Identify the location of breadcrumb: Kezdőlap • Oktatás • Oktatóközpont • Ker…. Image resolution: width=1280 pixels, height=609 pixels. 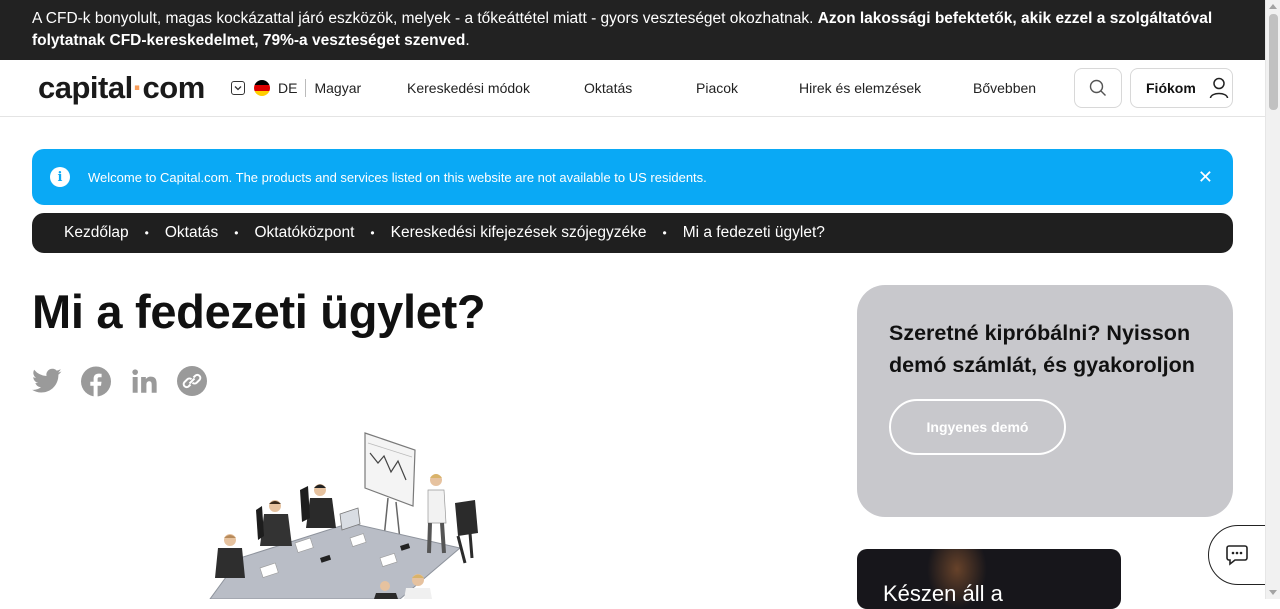
(632, 233).